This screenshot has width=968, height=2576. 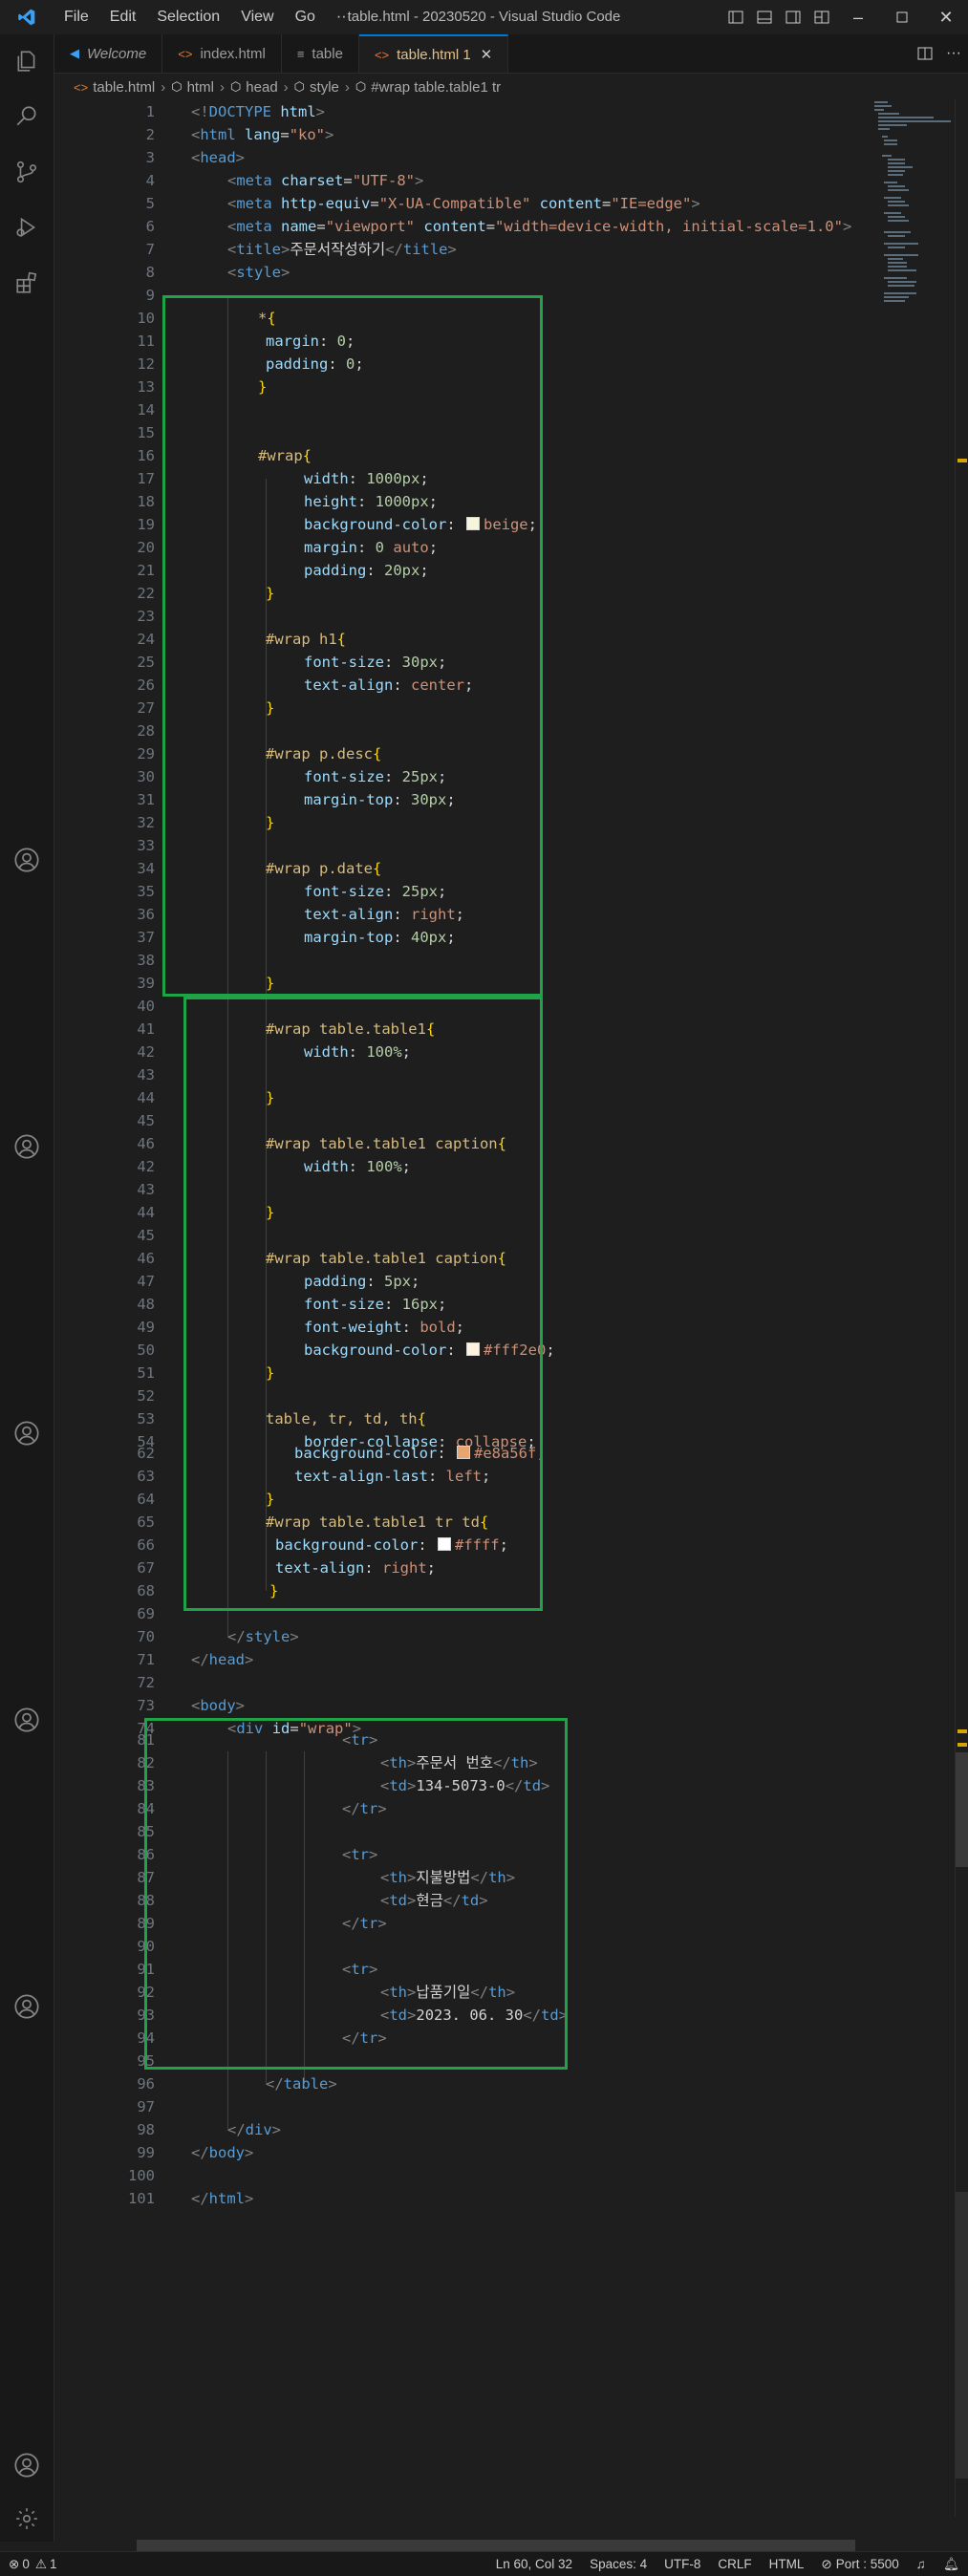 I want to click on problems-indicator: ⊗ 0 ⚠ 1, so click(x=32, y=2564).